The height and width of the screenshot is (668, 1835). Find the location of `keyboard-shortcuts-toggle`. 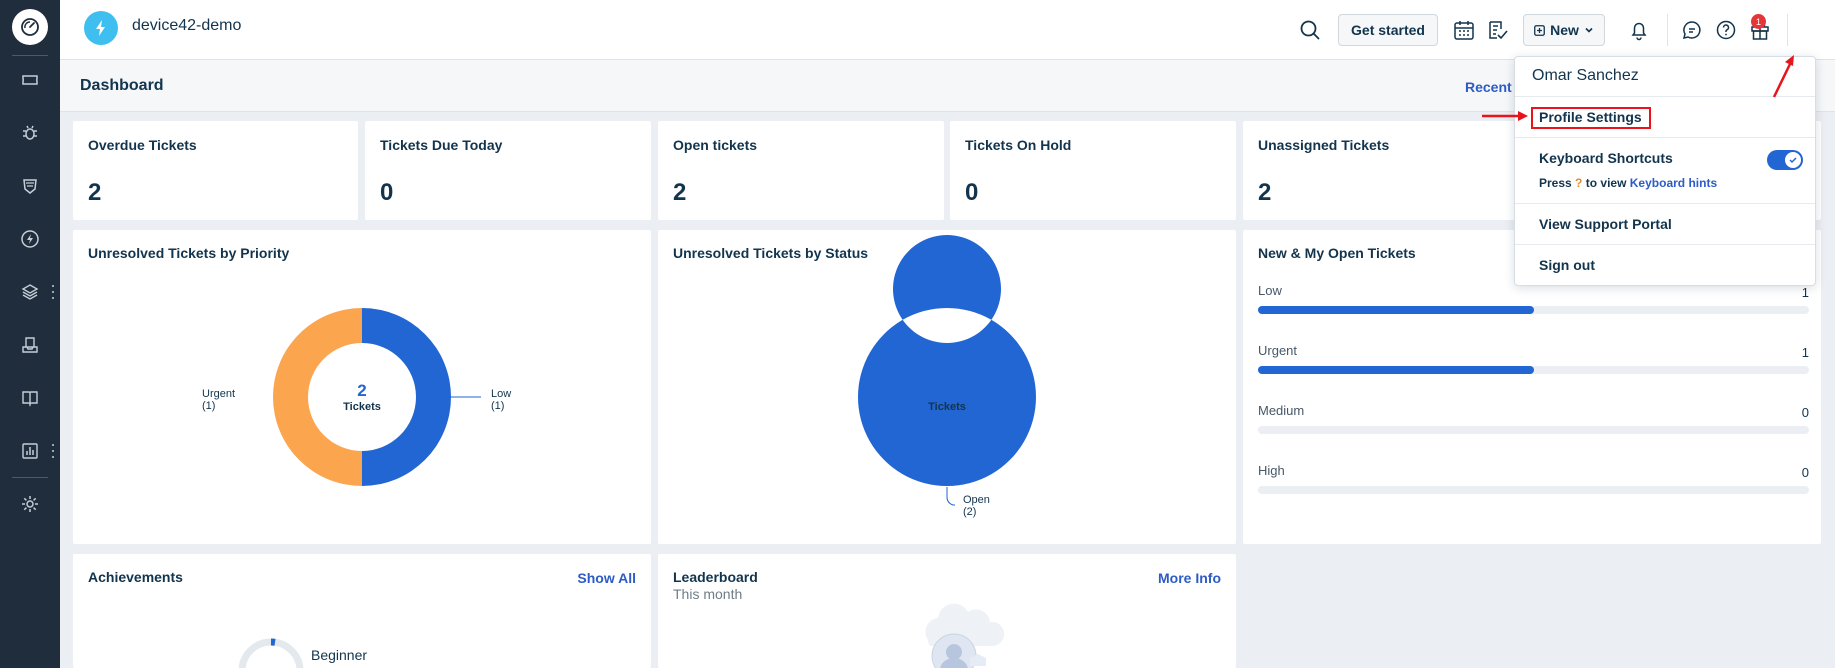

keyboard-shortcuts-toggle is located at coordinates (1785, 160).